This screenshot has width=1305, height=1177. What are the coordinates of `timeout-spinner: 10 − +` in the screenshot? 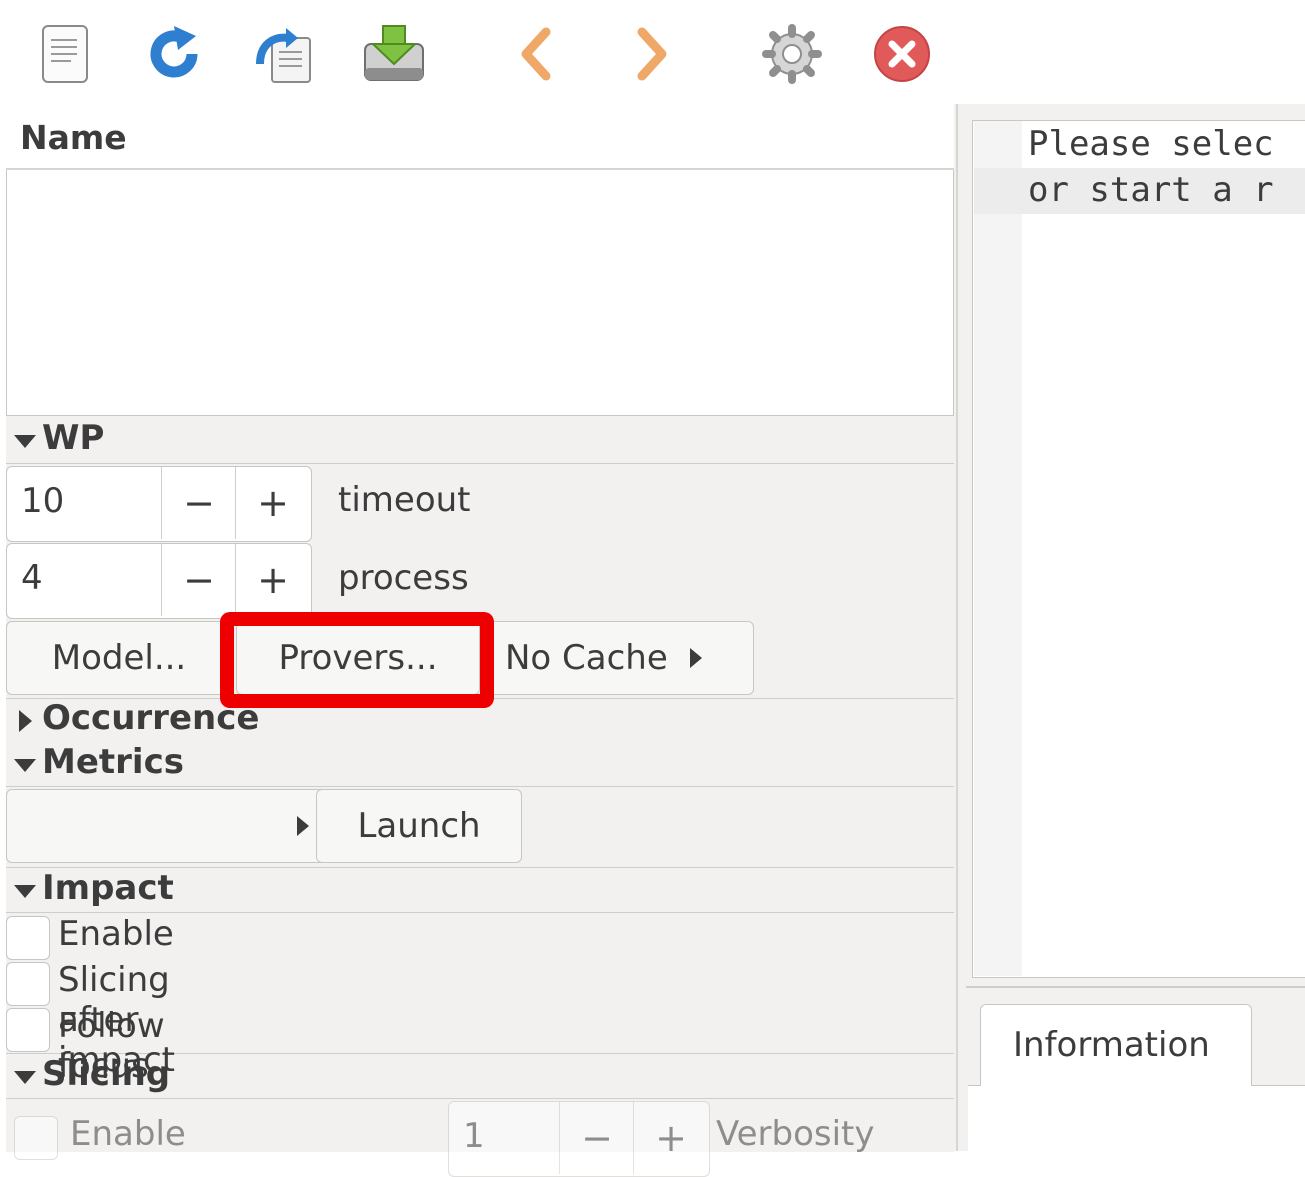 It's located at (159, 504).